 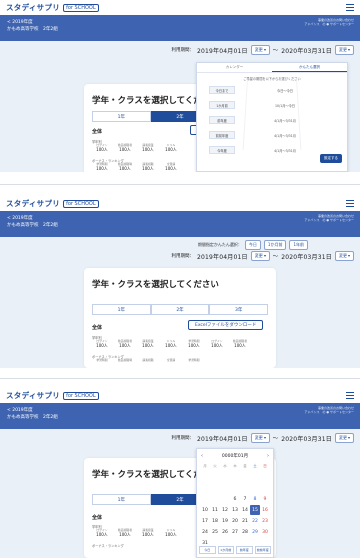 I want to click on tab-grade-3: 3年, so click(x=239, y=309).